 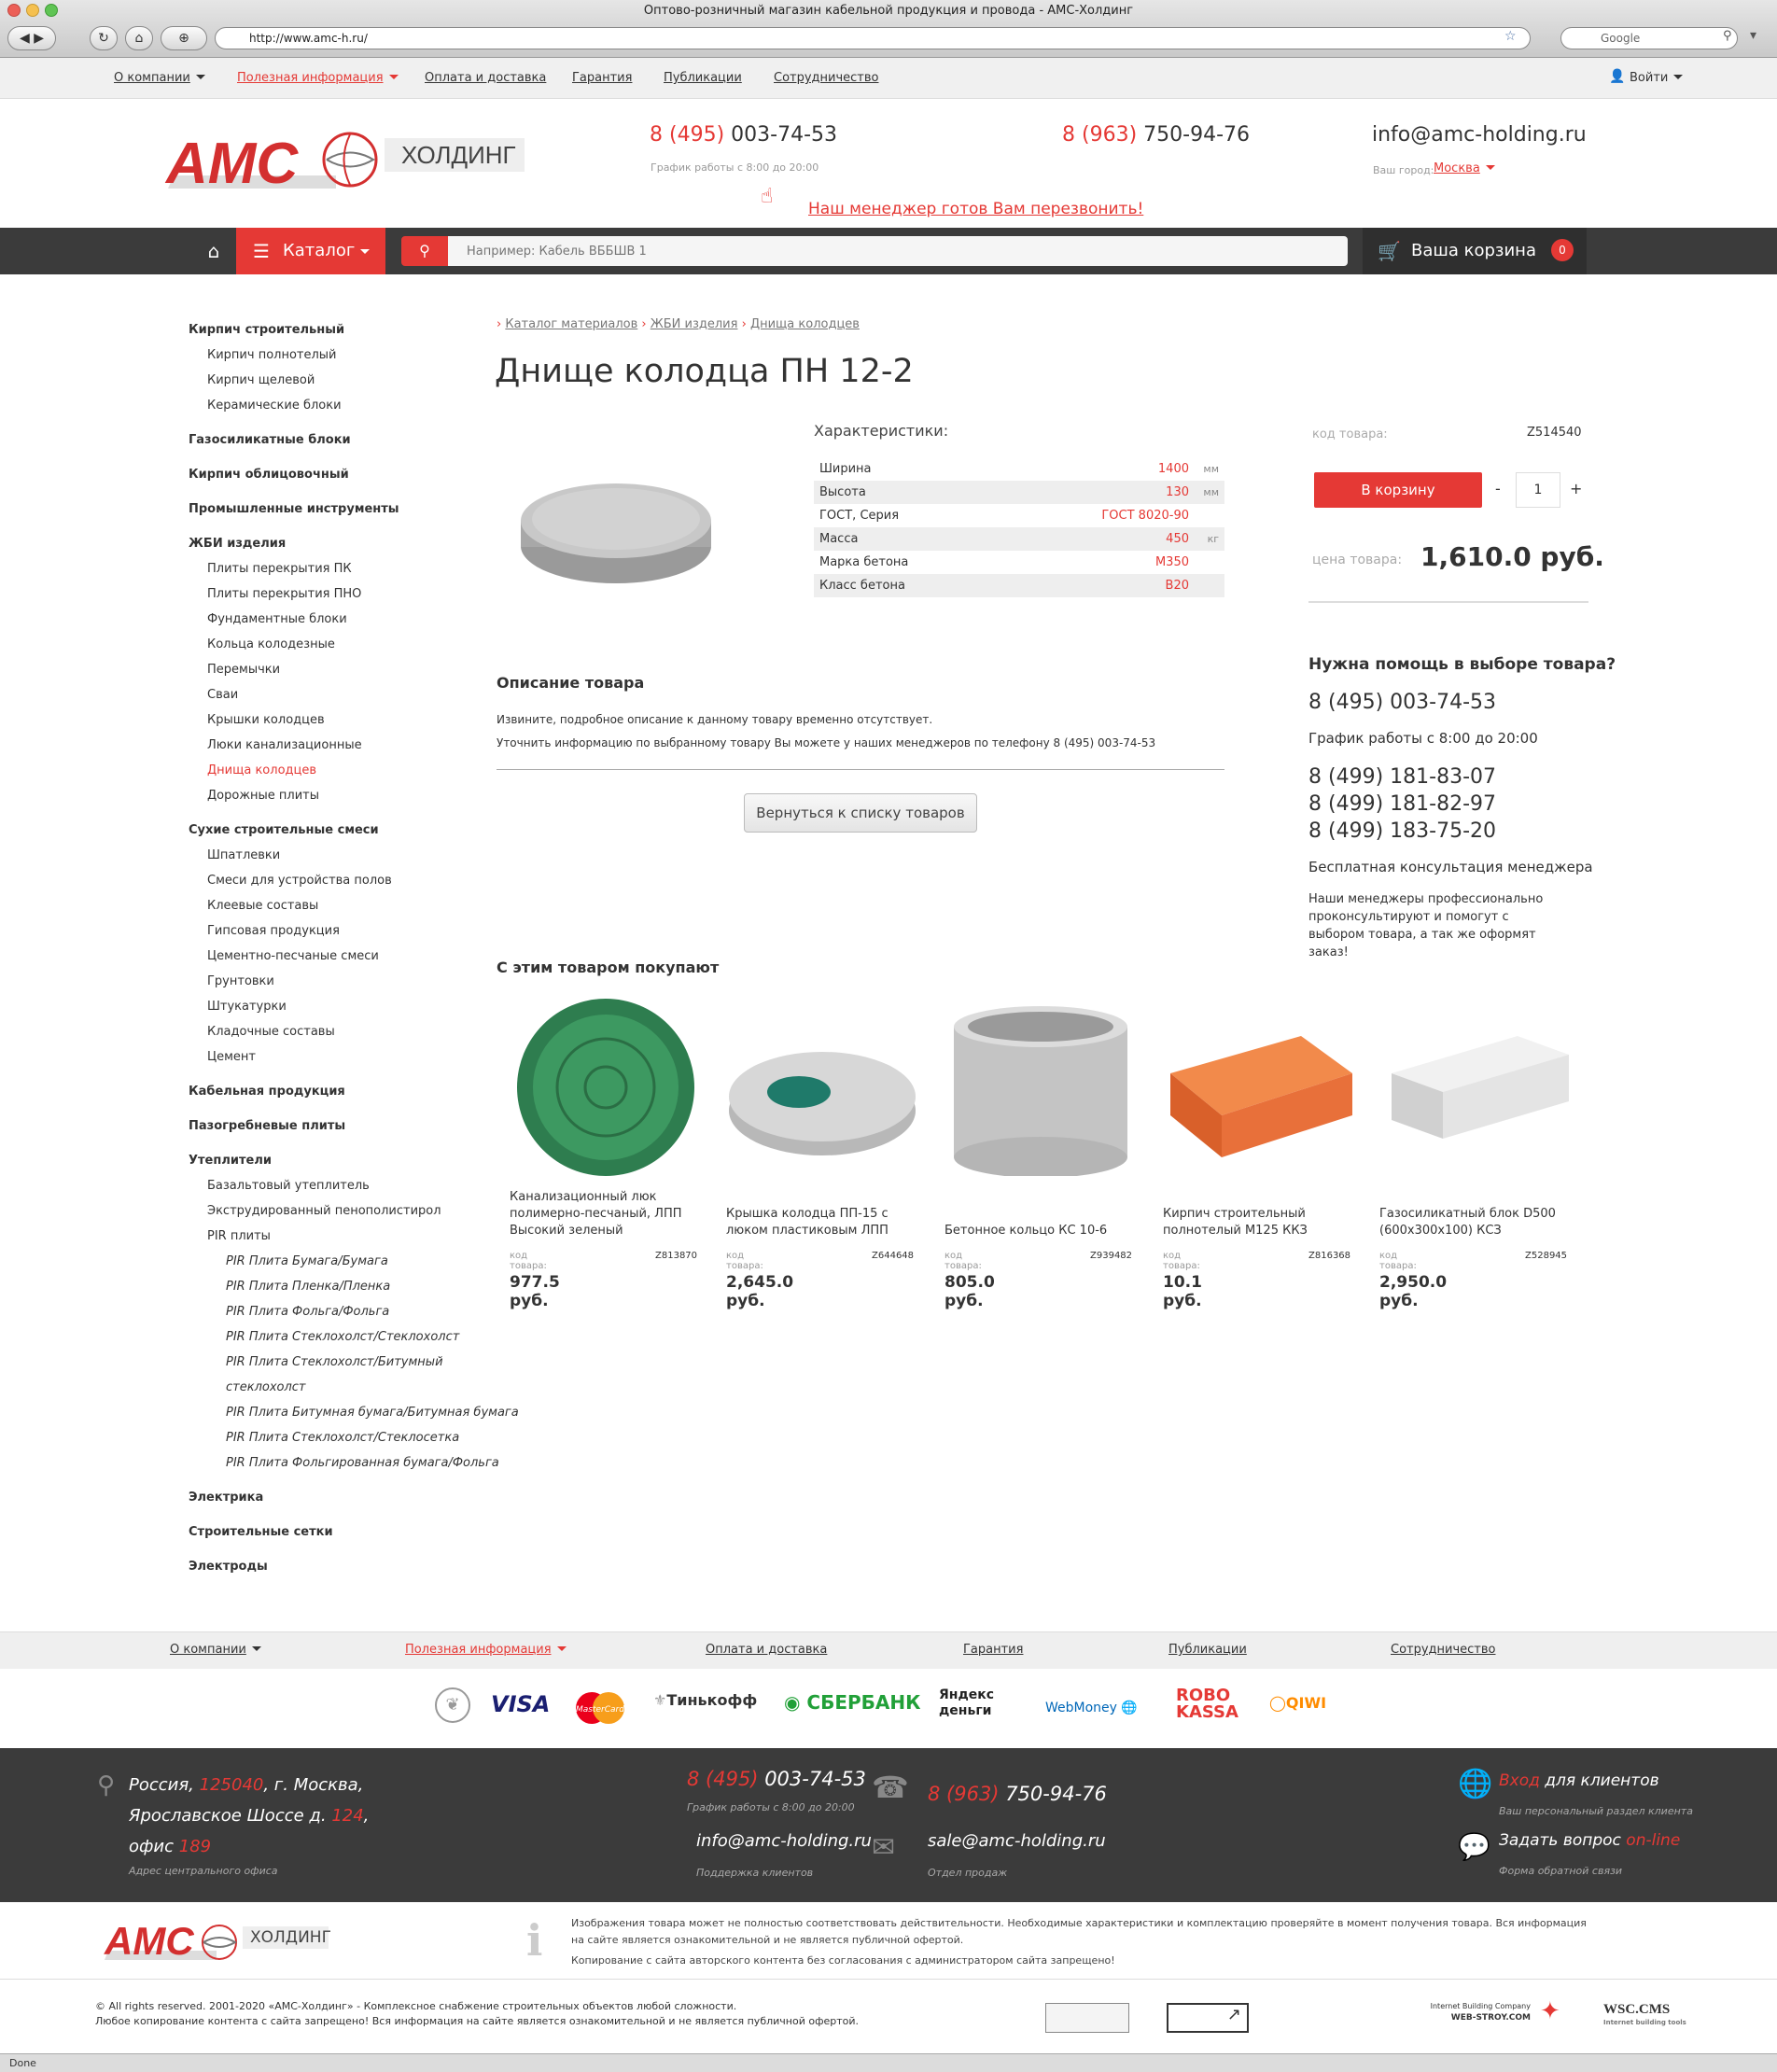 What do you see at coordinates (873, 38) in the screenshot?
I see `address-bar: http://www.amc-h.ru/` at bounding box center [873, 38].